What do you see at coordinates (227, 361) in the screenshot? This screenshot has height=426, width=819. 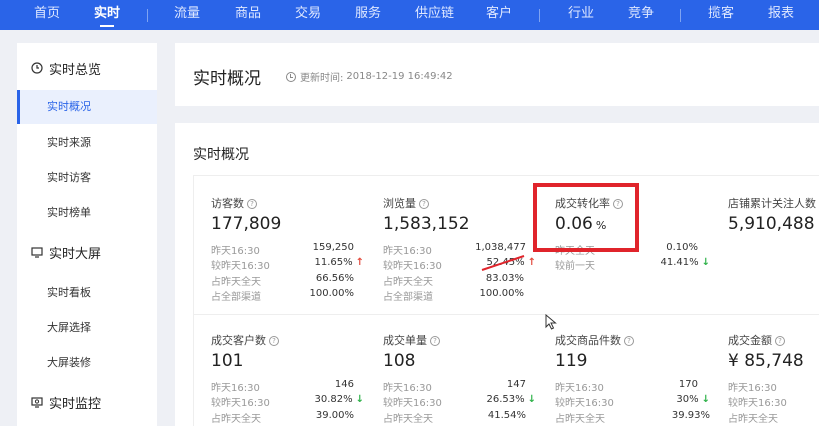 I see `metric-value: 101` at bounding box center [227, 361].